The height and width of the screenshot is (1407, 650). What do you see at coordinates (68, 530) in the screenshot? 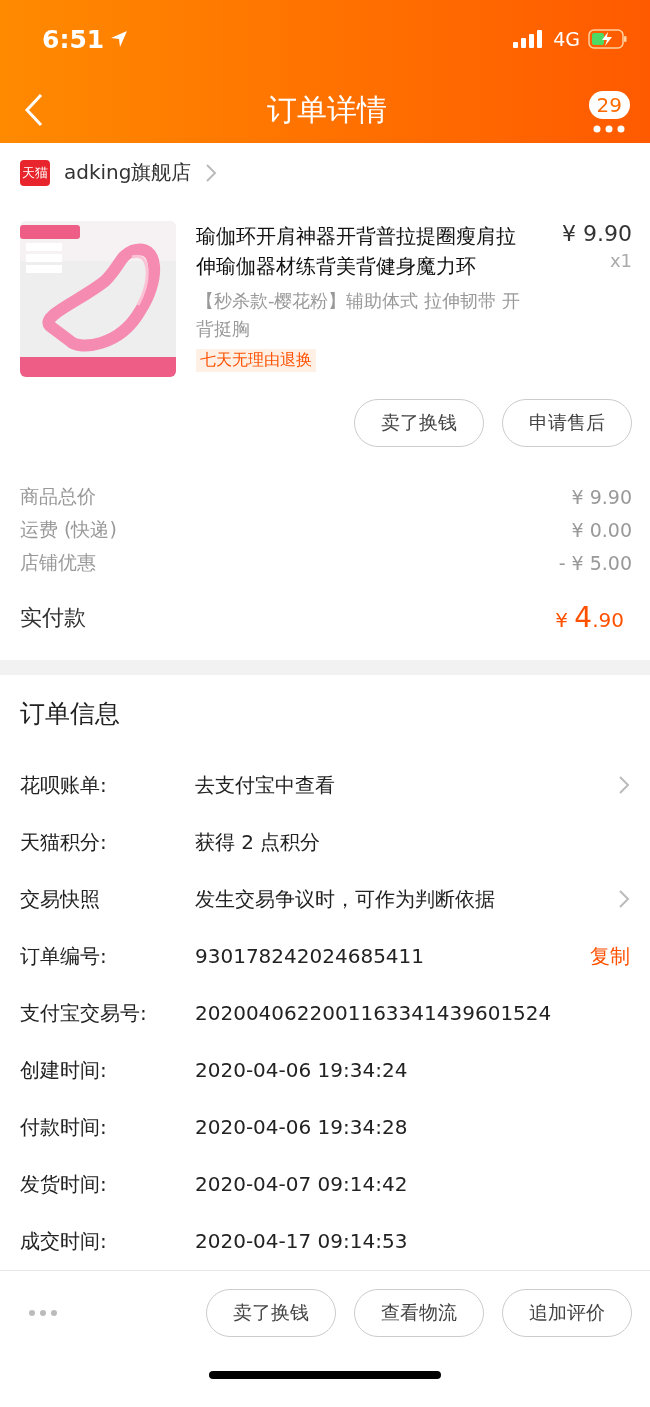
I see `cost-label: 运费 (快递)` at bounding box center [68, 530].